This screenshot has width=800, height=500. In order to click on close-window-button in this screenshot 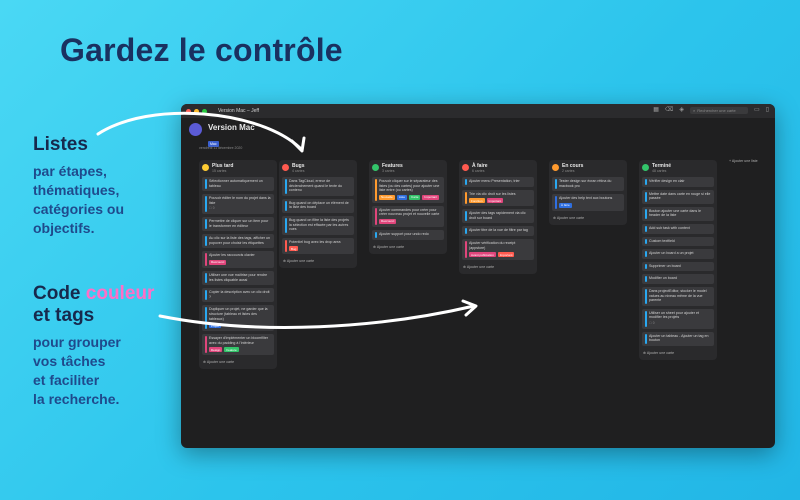, I will do `click(188, 111)`.